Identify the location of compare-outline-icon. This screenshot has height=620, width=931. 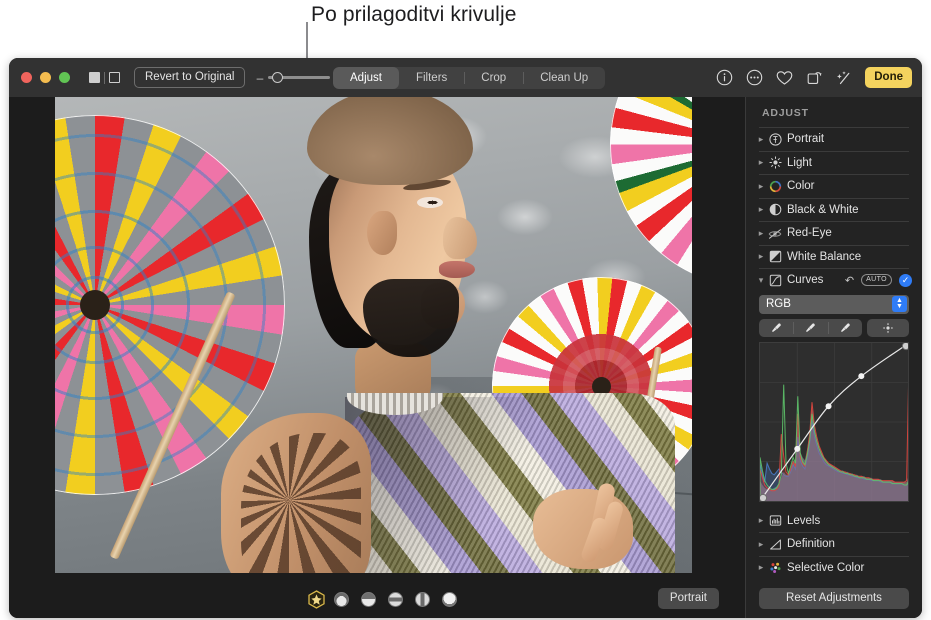
(114, 77).